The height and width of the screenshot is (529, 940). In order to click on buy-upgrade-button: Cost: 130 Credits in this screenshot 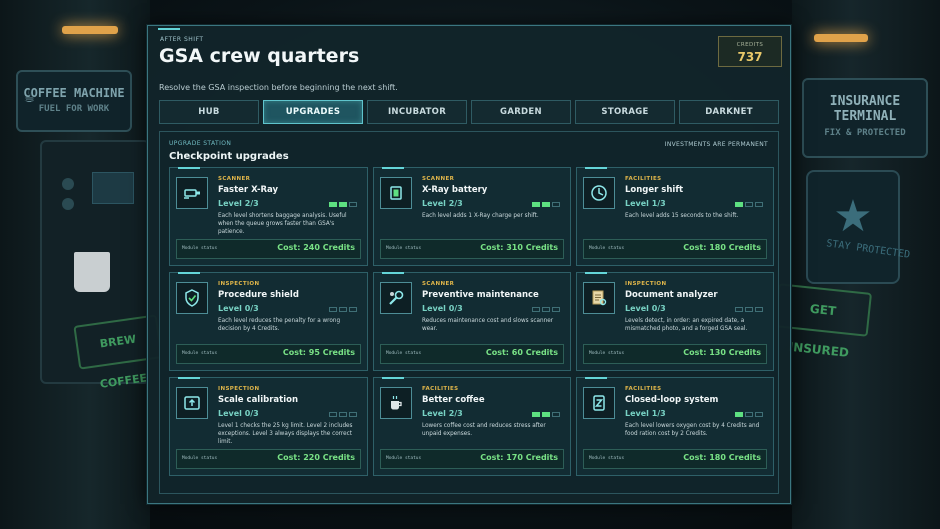, I will do `click(722, 352)`.